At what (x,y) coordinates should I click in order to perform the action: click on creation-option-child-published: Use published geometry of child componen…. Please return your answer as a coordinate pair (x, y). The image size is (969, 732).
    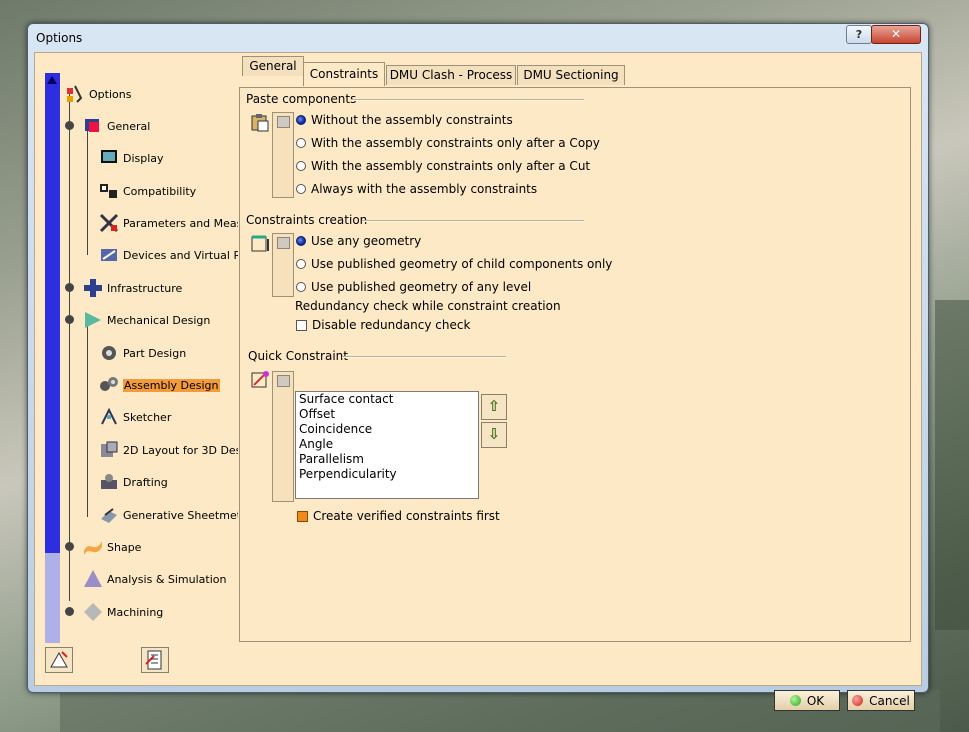
    Looking at the image, I should click on (454, 264).